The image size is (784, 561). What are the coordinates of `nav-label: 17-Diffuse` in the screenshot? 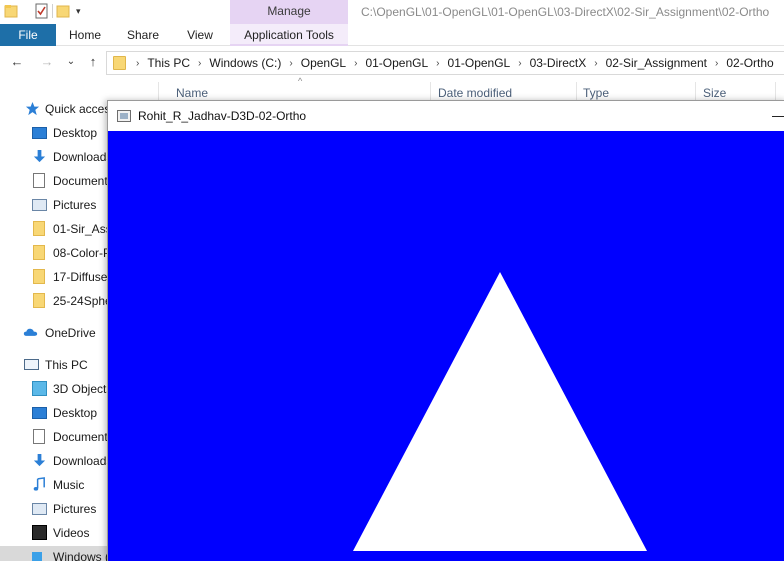 It's located at (80, 277).